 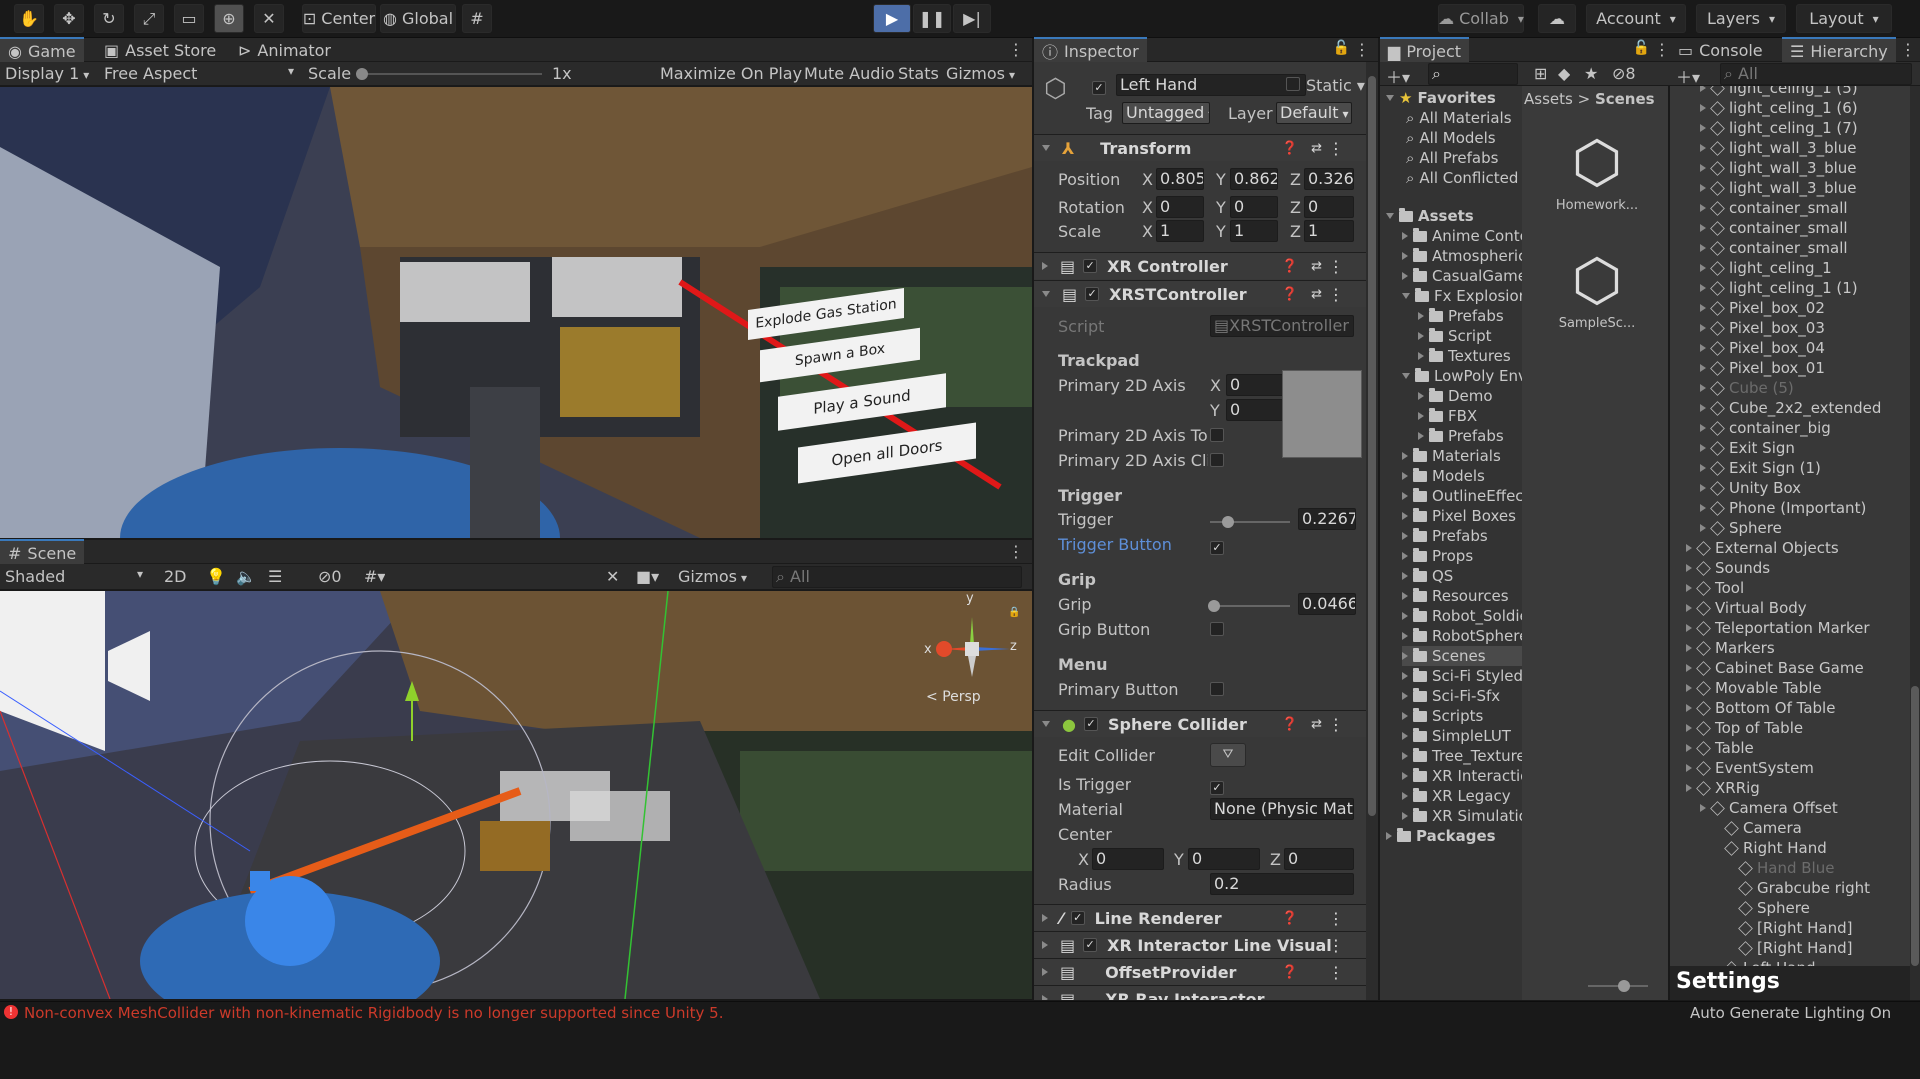 What do you see at coordinates (1214, 606) in the screenshot?
I see `grip-slider-thumb` at bounding box center [1214, 606].